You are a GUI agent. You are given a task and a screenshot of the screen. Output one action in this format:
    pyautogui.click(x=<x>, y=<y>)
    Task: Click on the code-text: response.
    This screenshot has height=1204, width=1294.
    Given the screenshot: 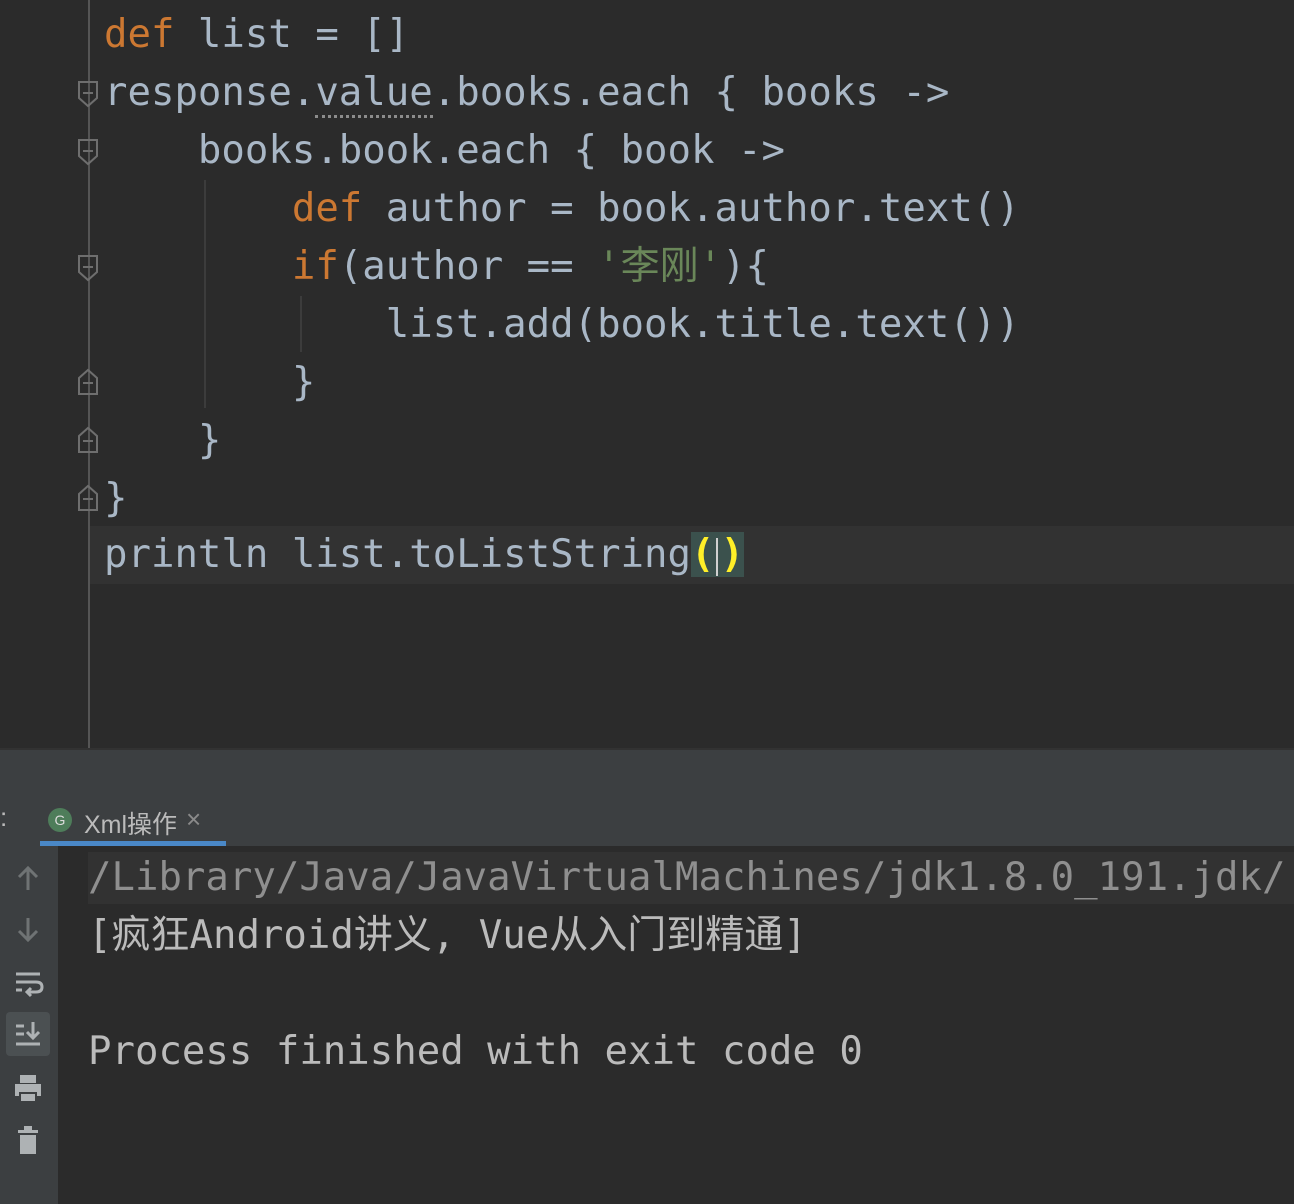 What is the action you would take?
    pyautogui.click(x=210, y=92)
    